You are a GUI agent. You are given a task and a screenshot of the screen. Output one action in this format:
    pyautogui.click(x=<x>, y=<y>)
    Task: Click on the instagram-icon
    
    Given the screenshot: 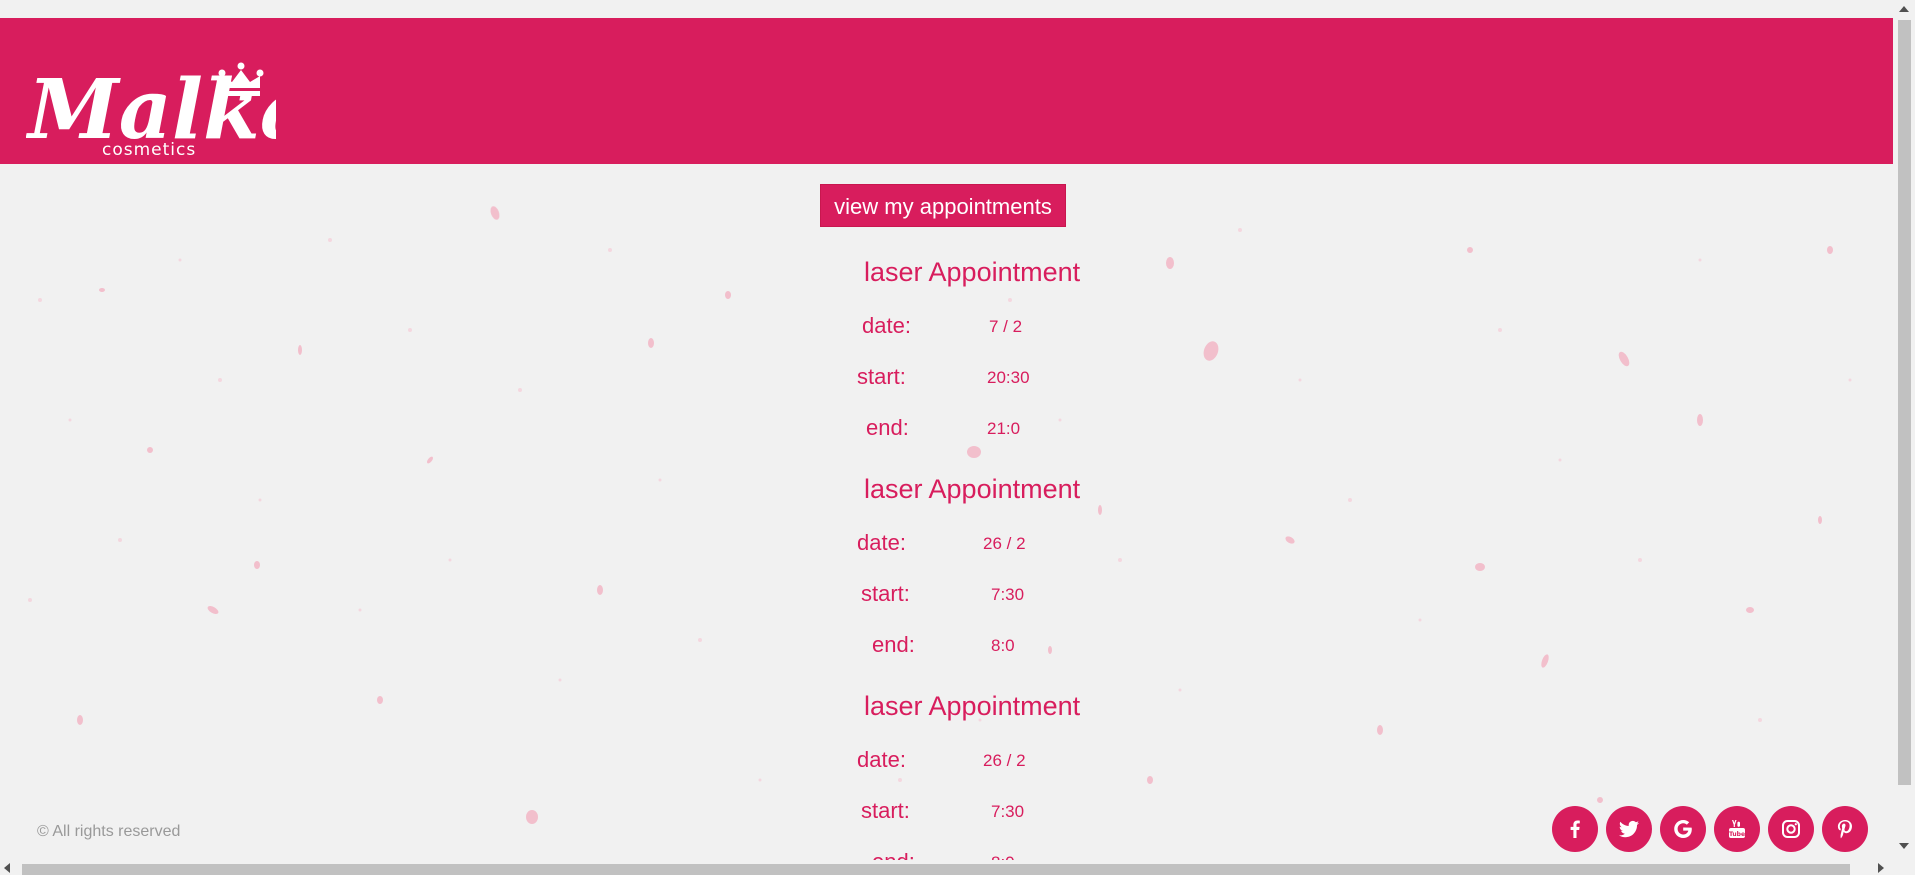 What is the action you would take?
    pyautogui.click(x=1791, y=829)
    